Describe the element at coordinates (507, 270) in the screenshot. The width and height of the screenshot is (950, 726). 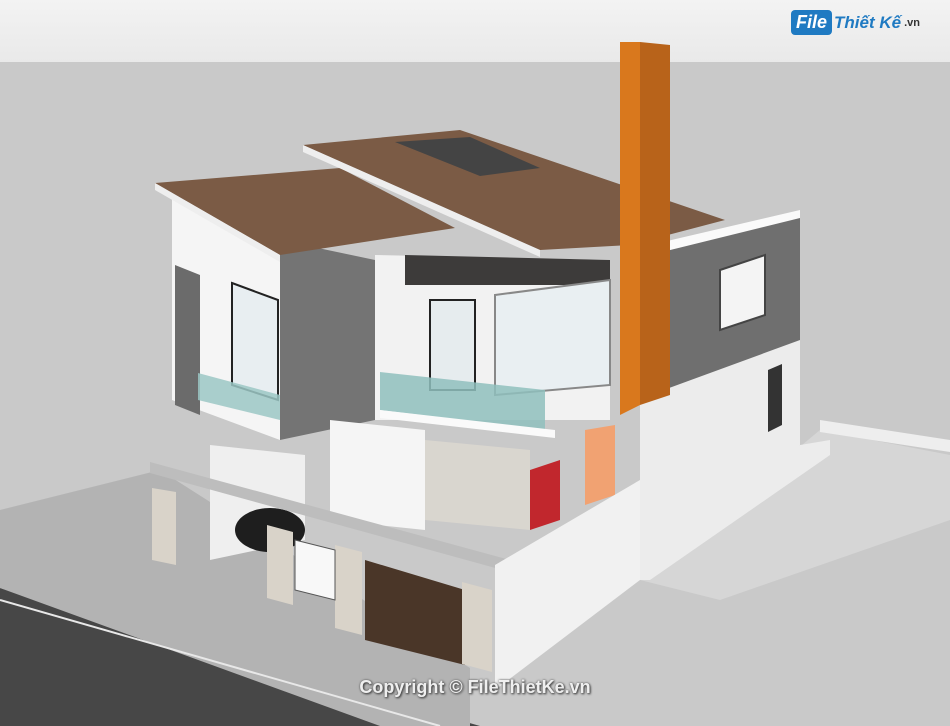
I see `center-gray-band` at that location.